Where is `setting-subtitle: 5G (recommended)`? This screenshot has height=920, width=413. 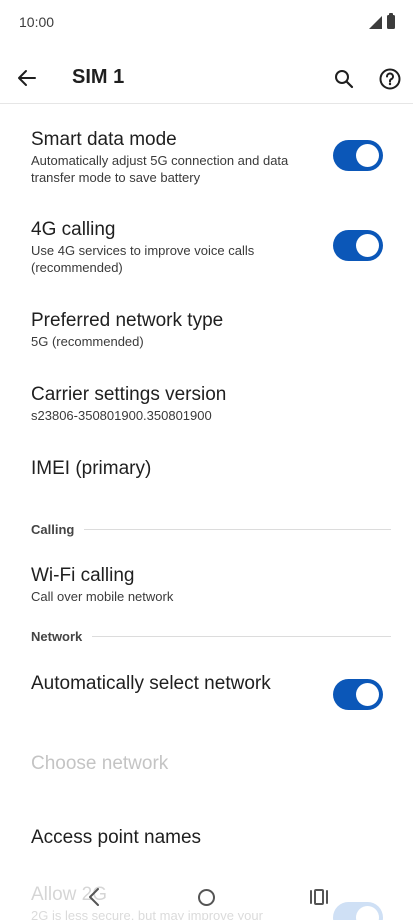 setting-subtitle: 5G (recommended) is located at coordinates (87, 341).